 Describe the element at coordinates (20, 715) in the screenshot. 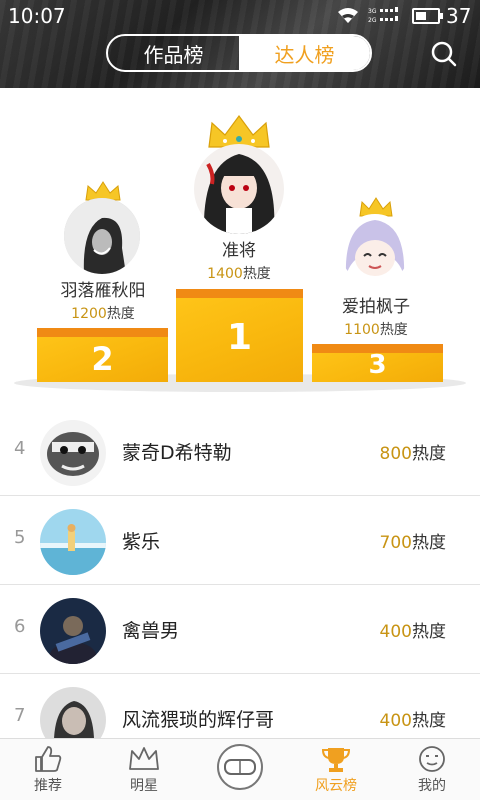

I see `rank-number: 7` at that location.